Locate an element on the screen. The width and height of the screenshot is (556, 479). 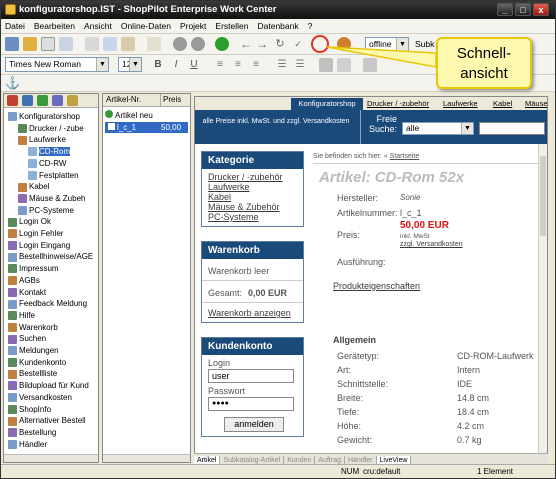
bold-icon: B is located at coordinates (158, 65).